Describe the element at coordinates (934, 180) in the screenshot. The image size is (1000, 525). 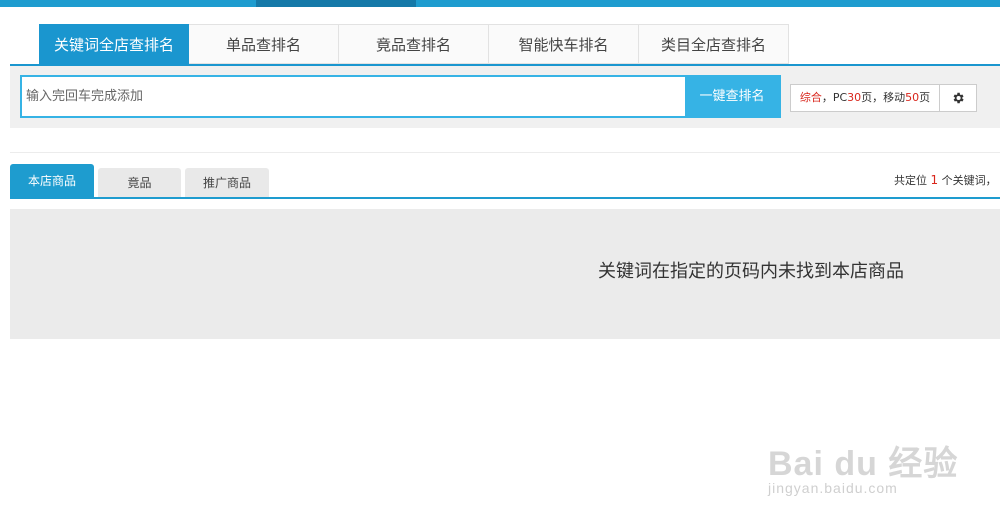
I see `count-number: 1` at that location.